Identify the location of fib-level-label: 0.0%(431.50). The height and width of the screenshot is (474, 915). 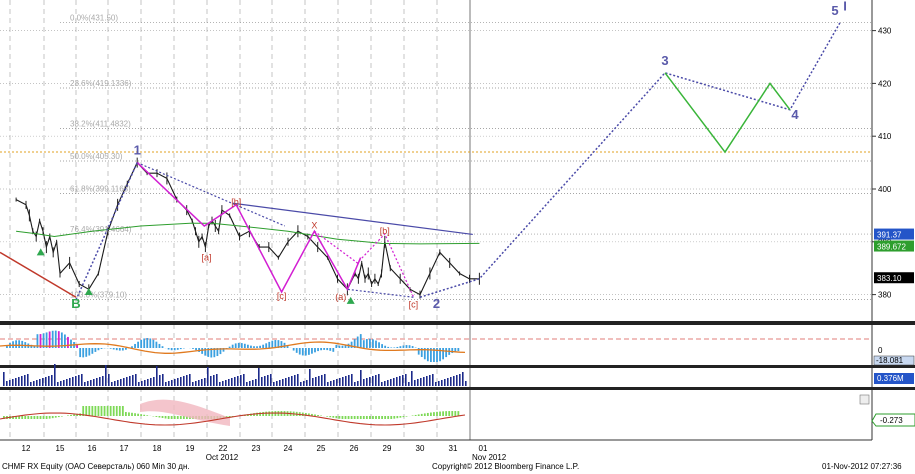
(94, 18).